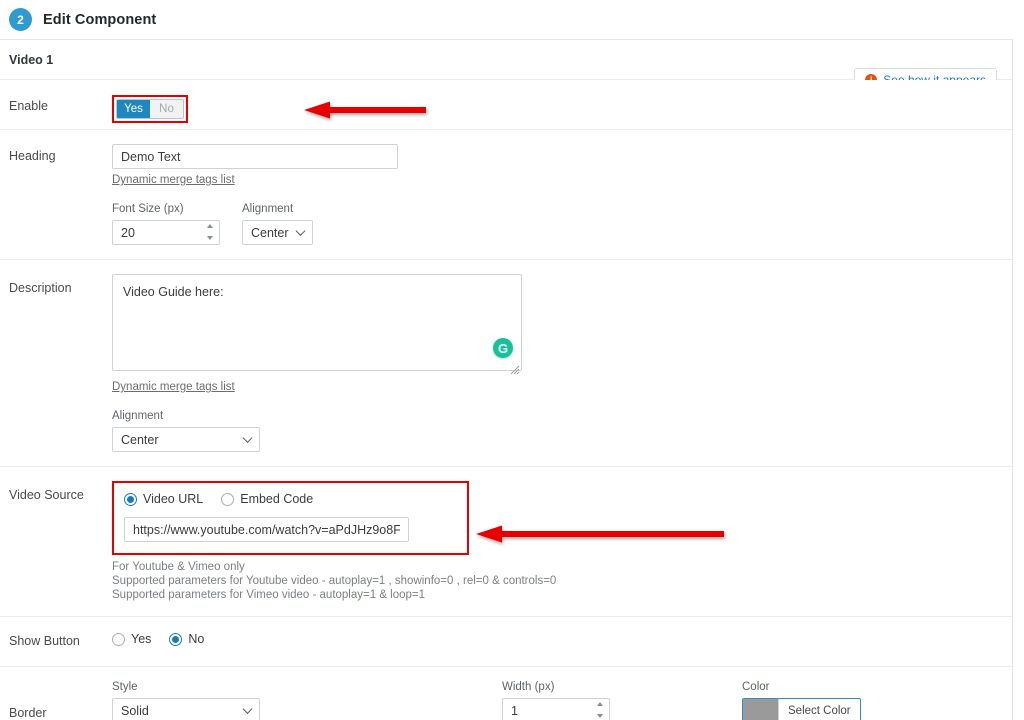 The height and width of the screenshot is (720, 1024). I want to click on enable-row: Enable Yes No, so click(506, 105).